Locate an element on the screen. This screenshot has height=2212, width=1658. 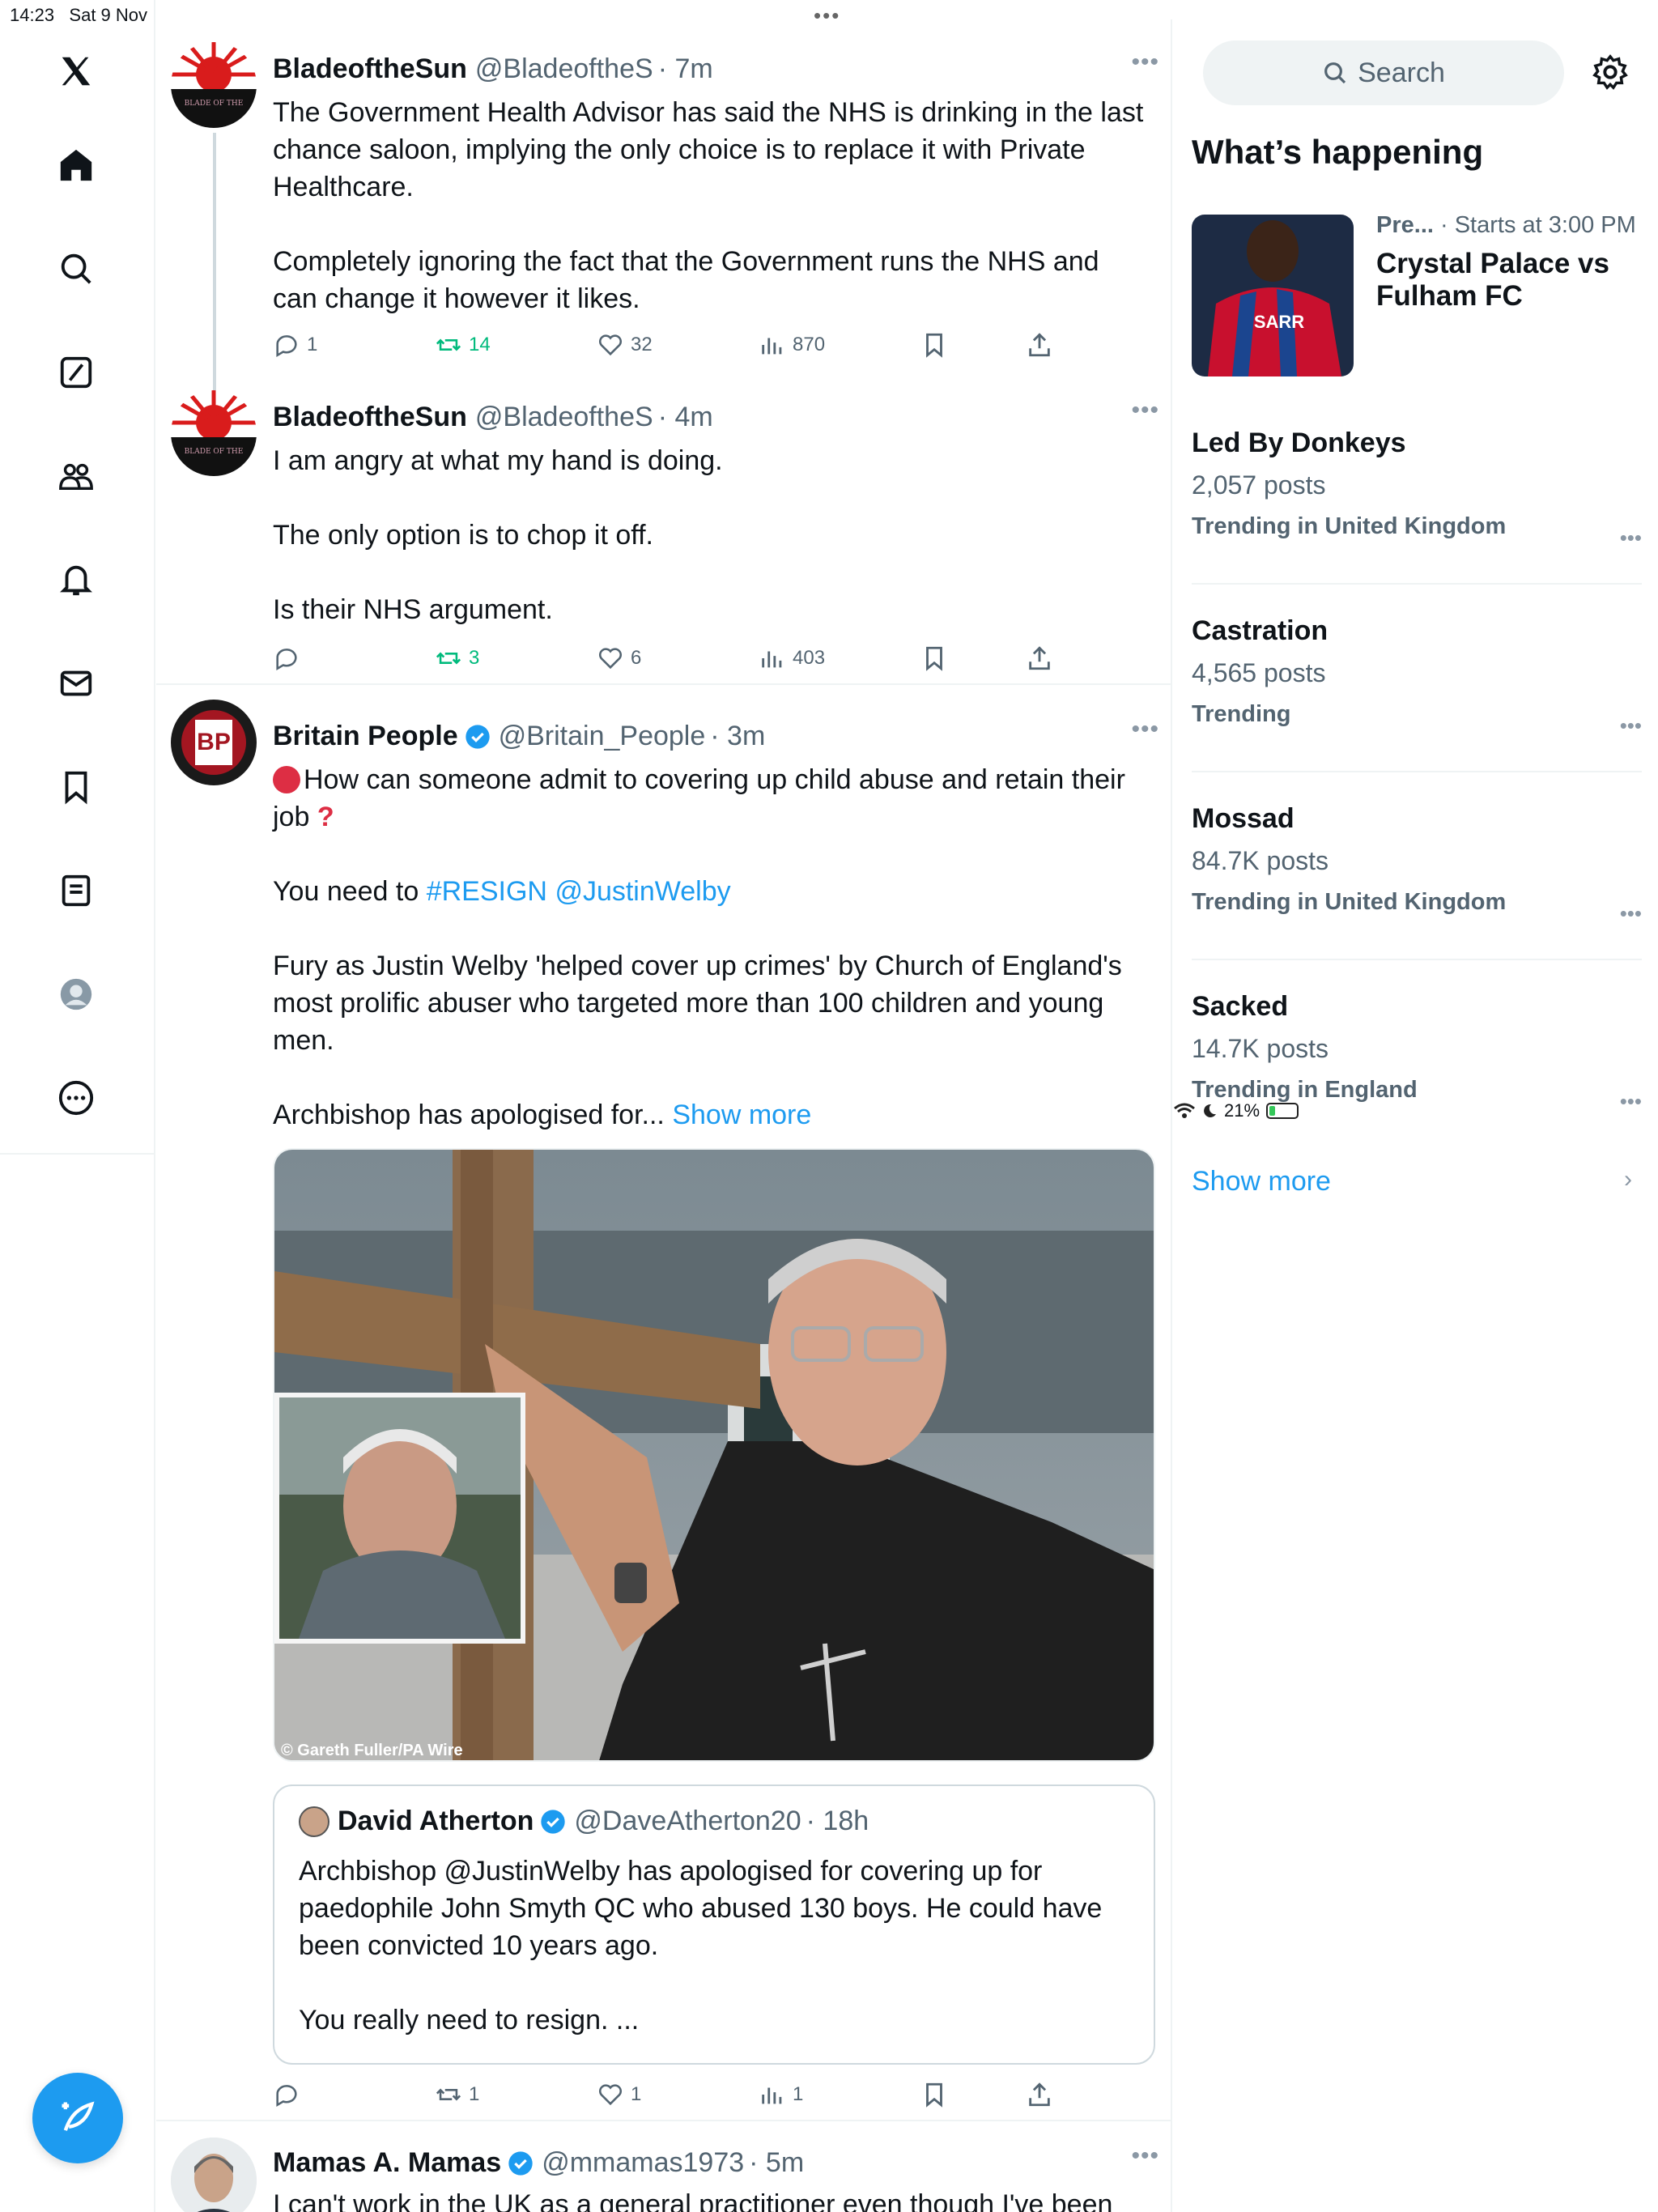
repost-button: 3 is located at coordinates (457, 658).